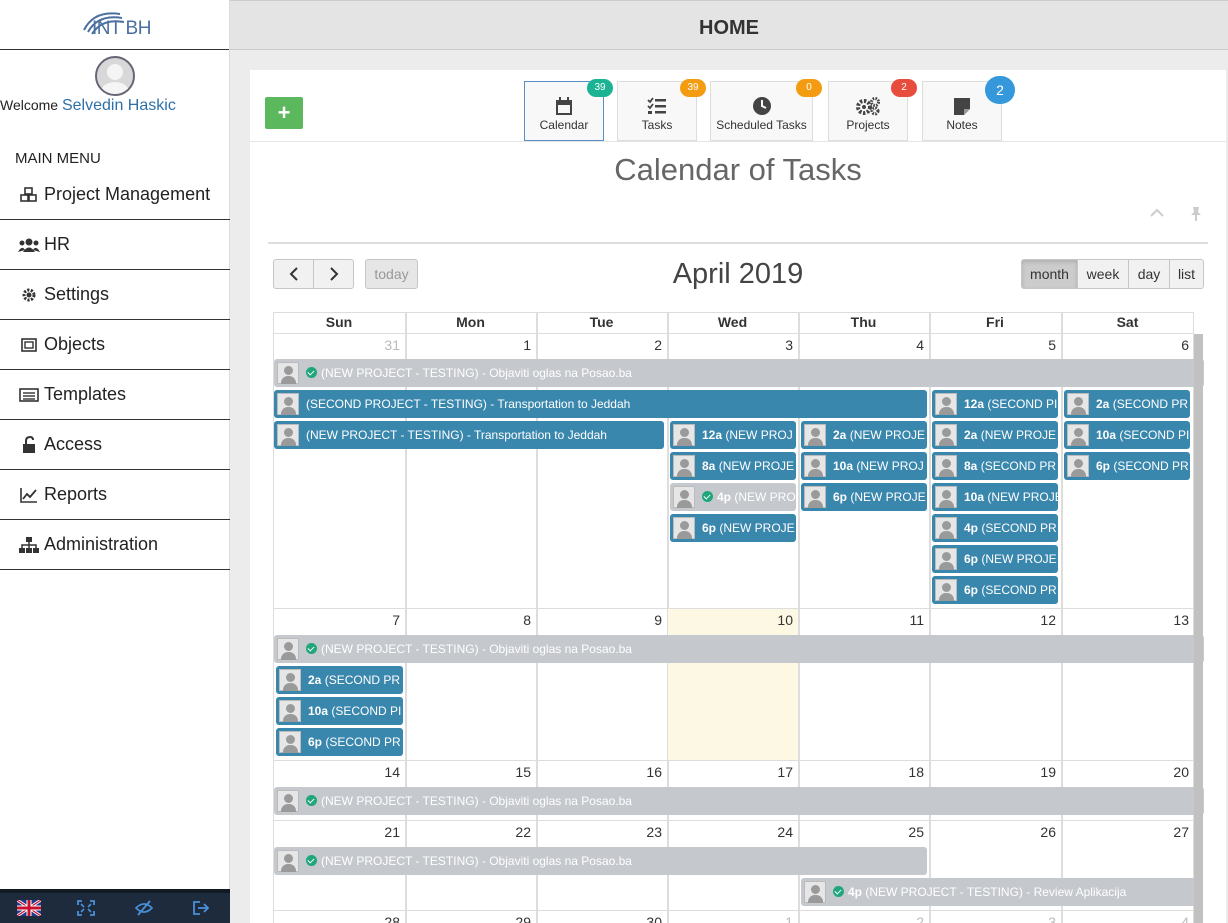 This screenshot has height=923, width=1228. I want to click on uk-flag-icon, so click(28, 908).